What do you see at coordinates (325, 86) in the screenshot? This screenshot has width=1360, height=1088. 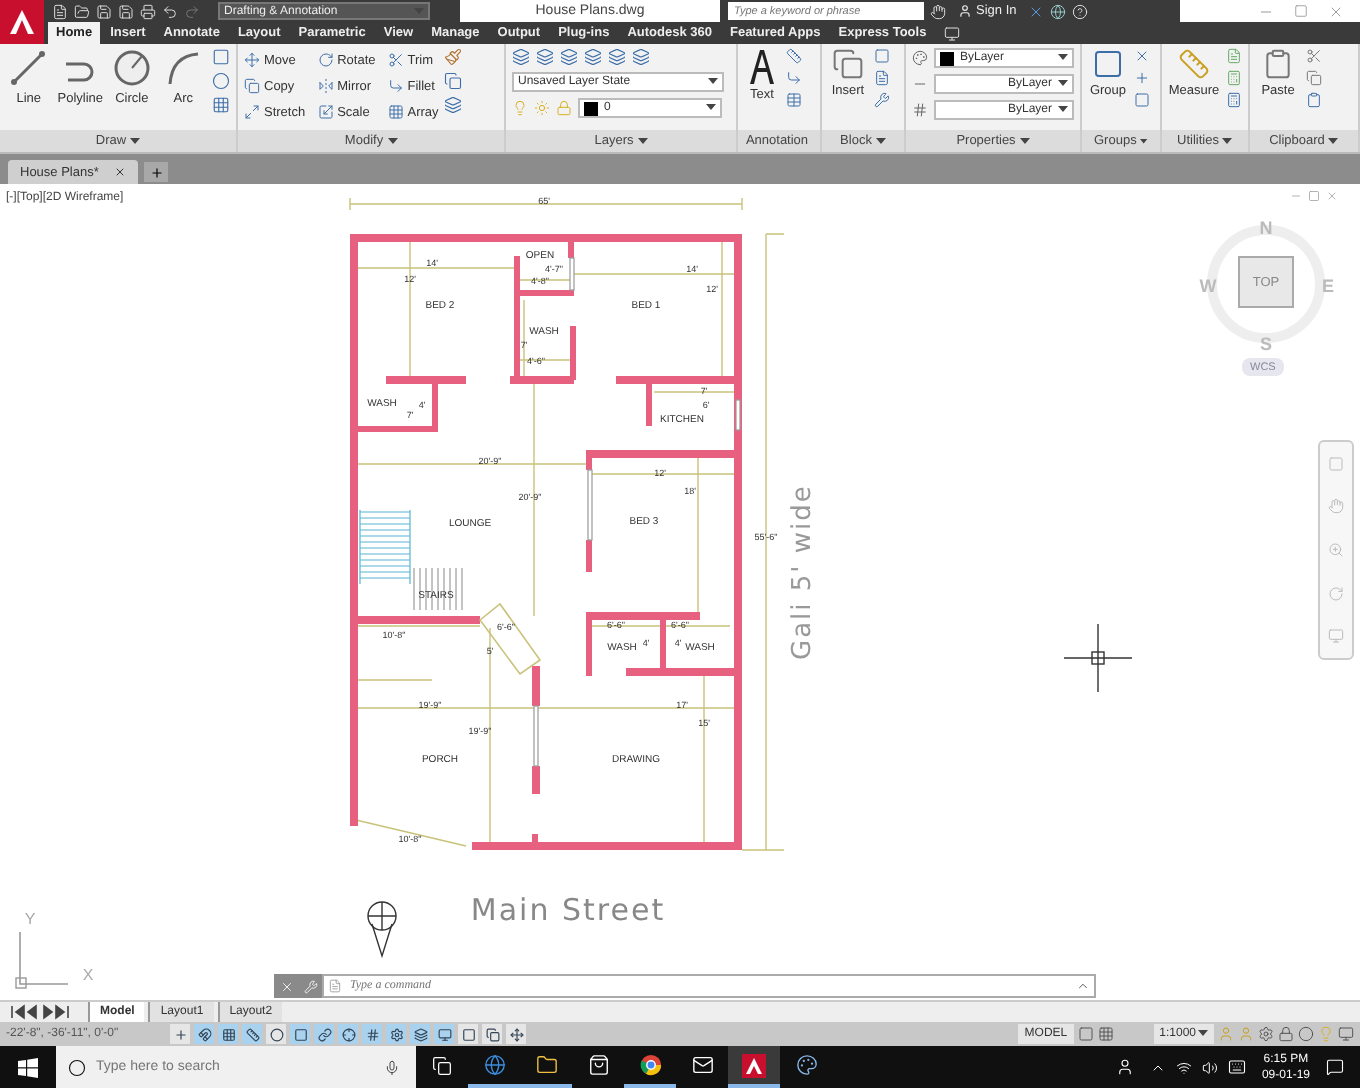 I see `mirror-icon` at bounding box center [325, 86].